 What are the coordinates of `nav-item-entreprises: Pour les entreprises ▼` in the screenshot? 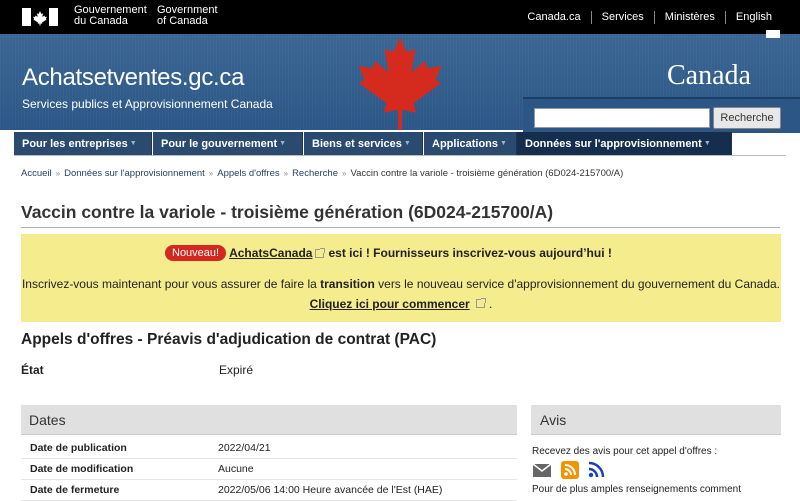 It's located at (83, 144).